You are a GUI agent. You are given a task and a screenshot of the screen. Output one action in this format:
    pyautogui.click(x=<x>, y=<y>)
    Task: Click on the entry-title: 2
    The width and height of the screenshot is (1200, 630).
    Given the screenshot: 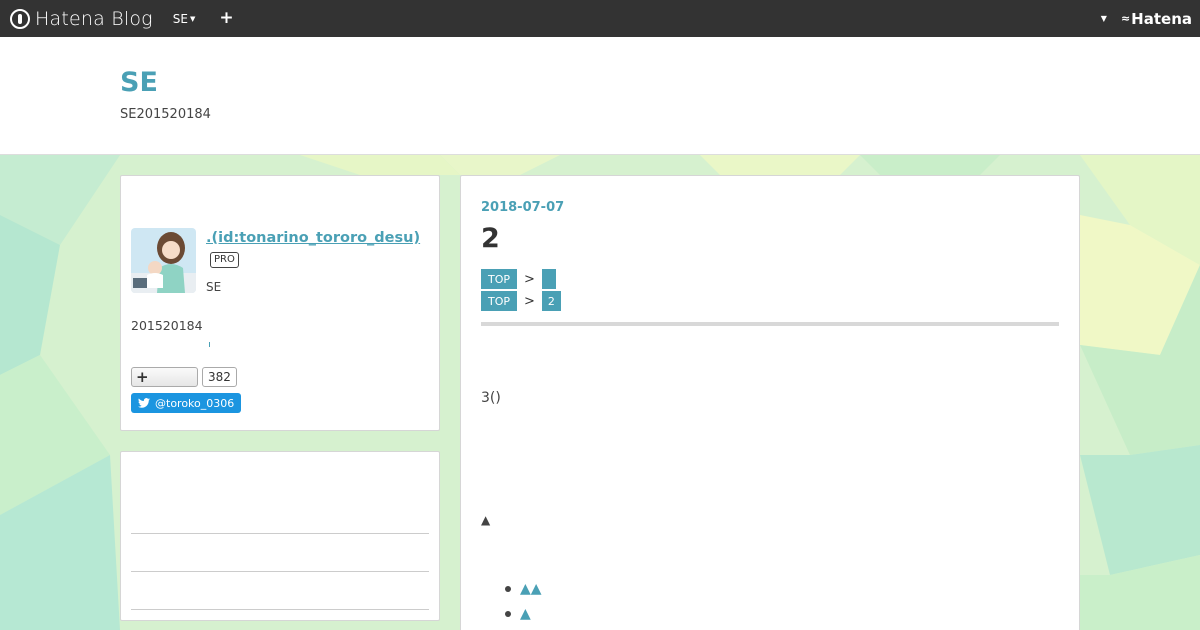 What is the action you would take?
    pyautogui.click(x=490, y=238)
    